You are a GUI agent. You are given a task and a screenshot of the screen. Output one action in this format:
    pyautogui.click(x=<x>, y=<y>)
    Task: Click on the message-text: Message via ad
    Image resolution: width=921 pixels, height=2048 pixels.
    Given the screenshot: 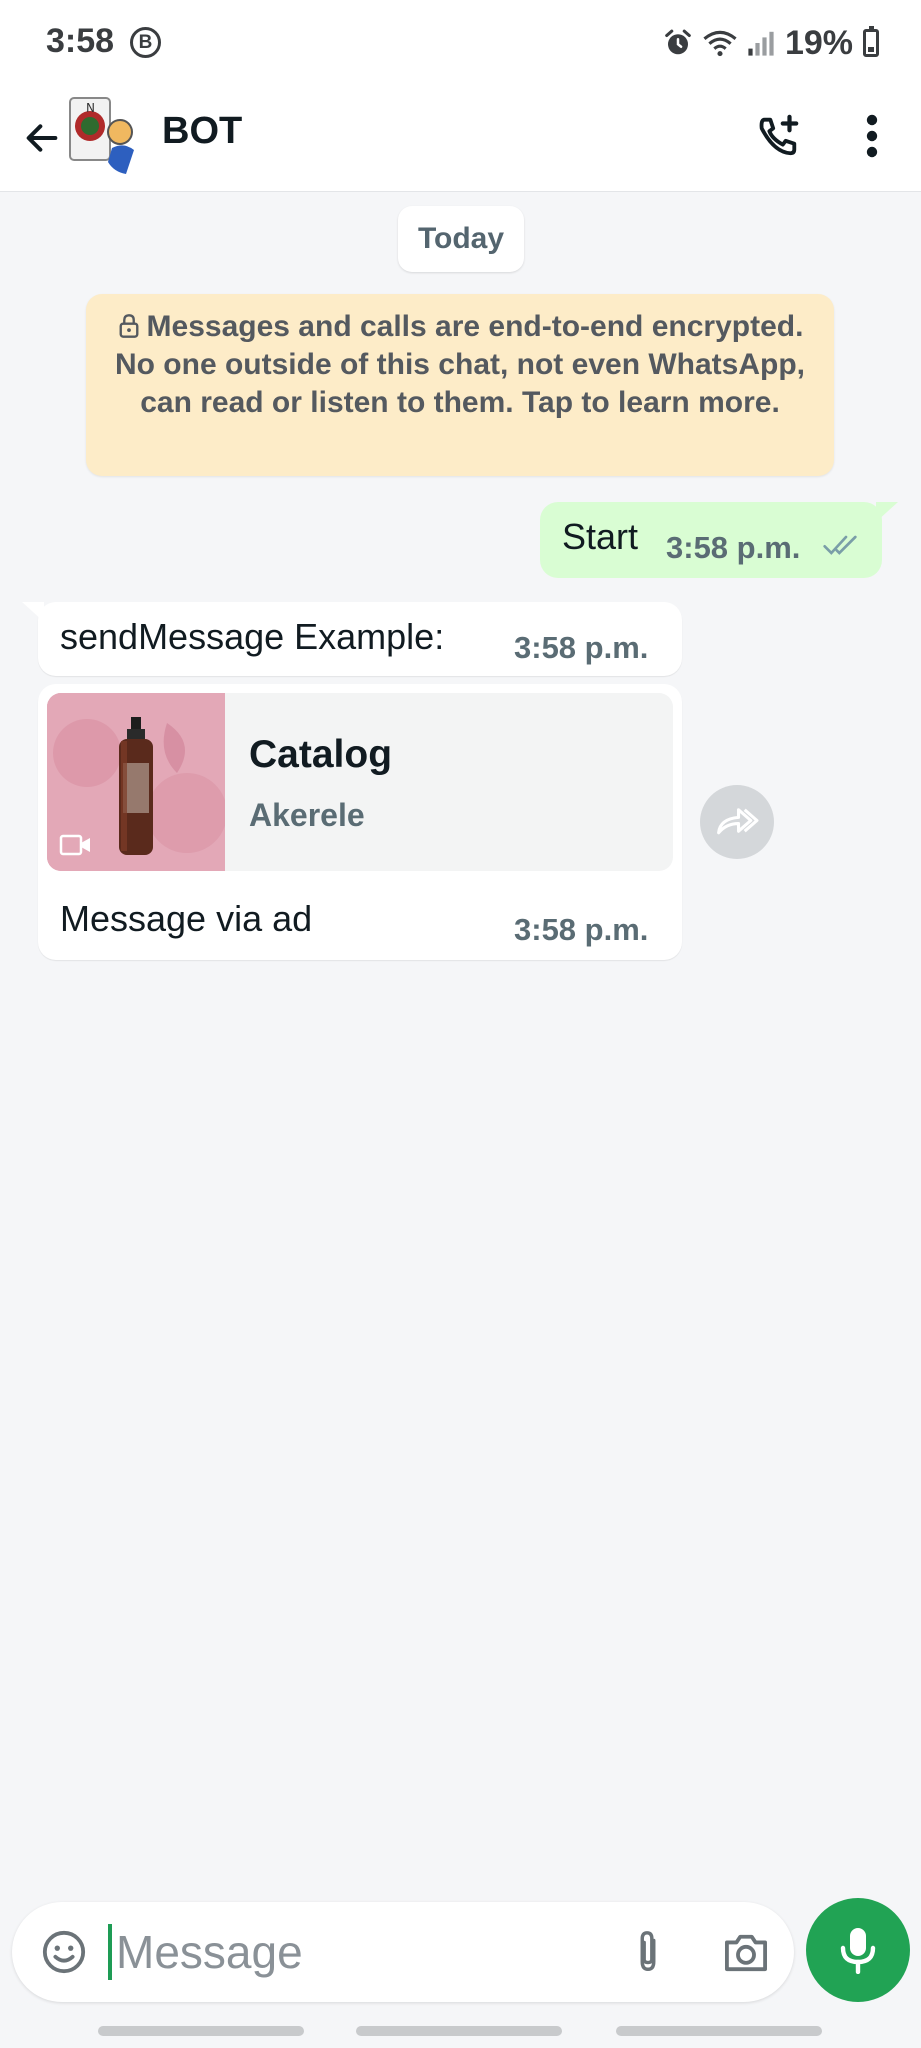 What is the action you would take?
    pyautogui.click(x=186, y=918)
    